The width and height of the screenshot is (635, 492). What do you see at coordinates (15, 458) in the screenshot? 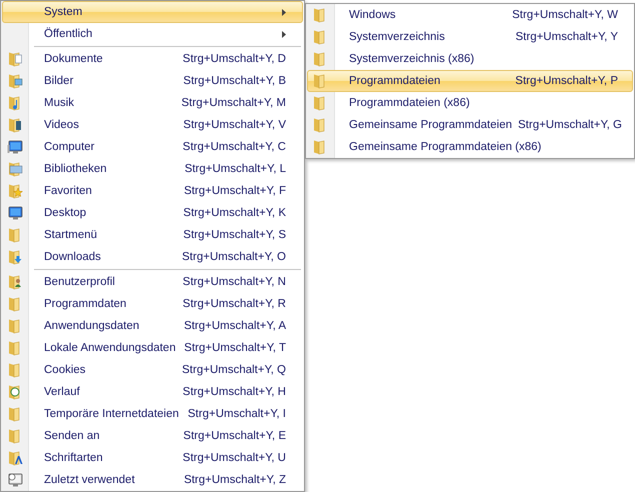
I see `font-folder-icon` at bounding box center [15, 458].